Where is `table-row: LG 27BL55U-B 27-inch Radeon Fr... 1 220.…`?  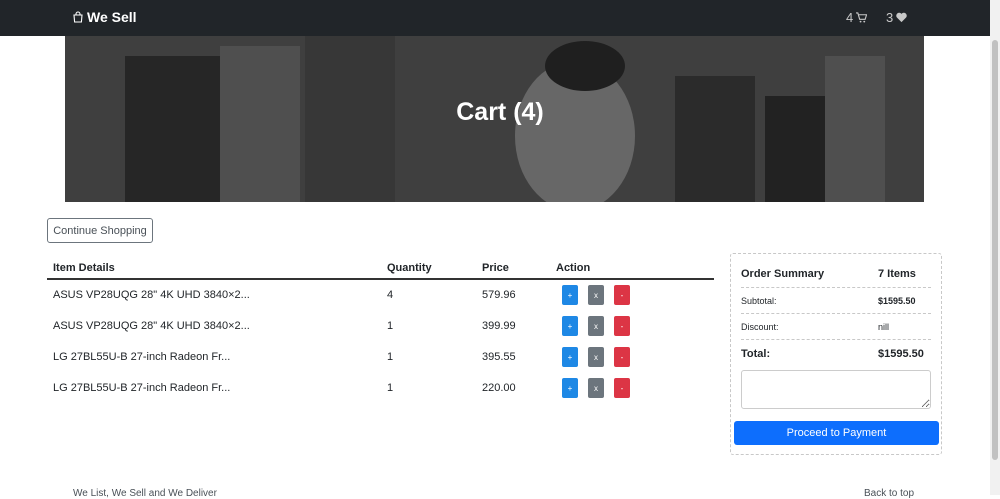
table-row: LG 27BL55U-B 27-inch Radeon Fr... 1 220.… is located at coordinates (380, 388).